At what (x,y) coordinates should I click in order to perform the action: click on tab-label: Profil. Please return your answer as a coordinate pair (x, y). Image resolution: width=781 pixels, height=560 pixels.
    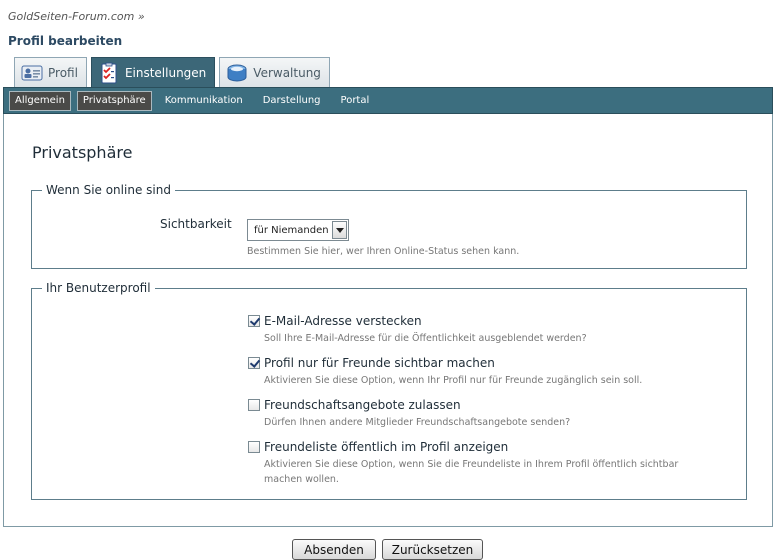
    Looking at the image, I should click on (63, 72).